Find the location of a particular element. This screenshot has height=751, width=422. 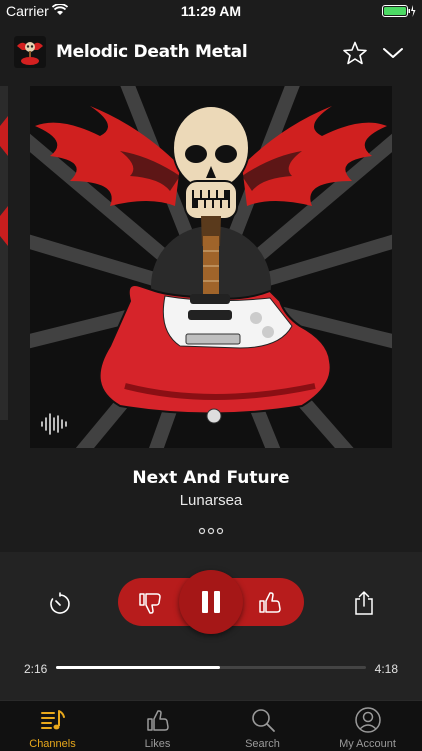

tab-bar: Channels Likes Search My Account is located at coordinates (211, 725).